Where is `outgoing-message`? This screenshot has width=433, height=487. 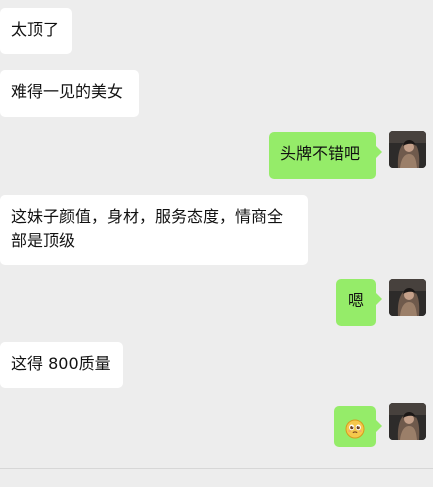 outgoing-message is located at coordinates (358, 426).